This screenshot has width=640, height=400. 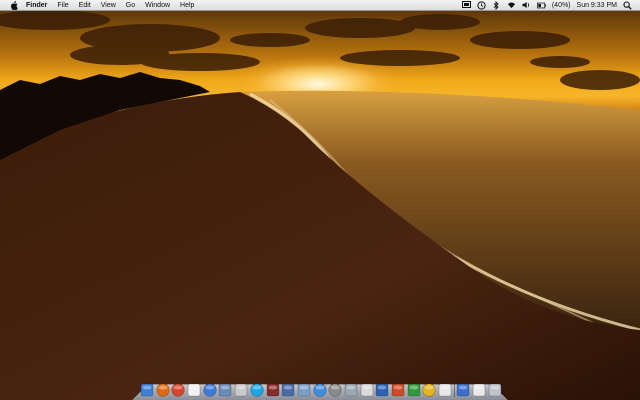 I want to click on menu-window: Window, so click(x=157, y=5).